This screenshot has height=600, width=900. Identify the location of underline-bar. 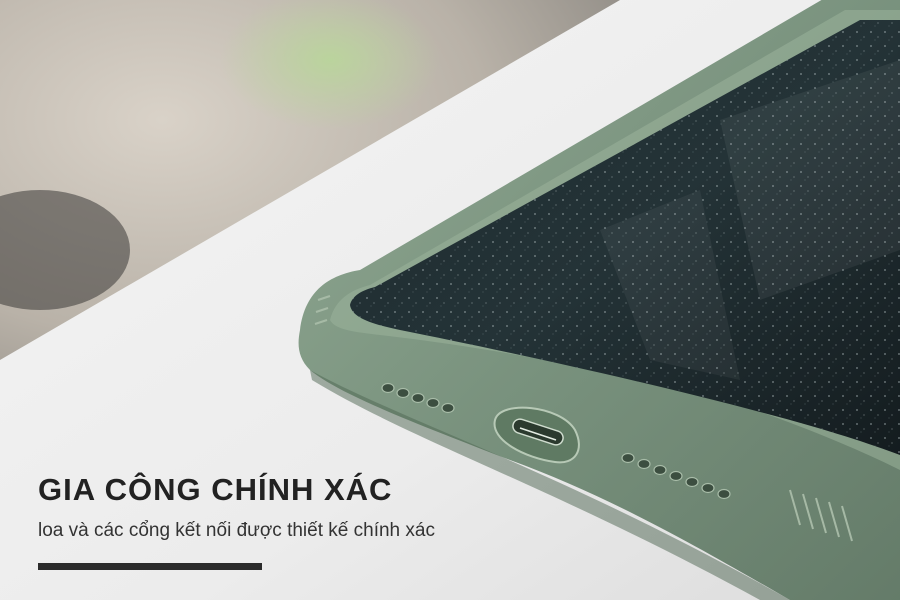
(150, 566).